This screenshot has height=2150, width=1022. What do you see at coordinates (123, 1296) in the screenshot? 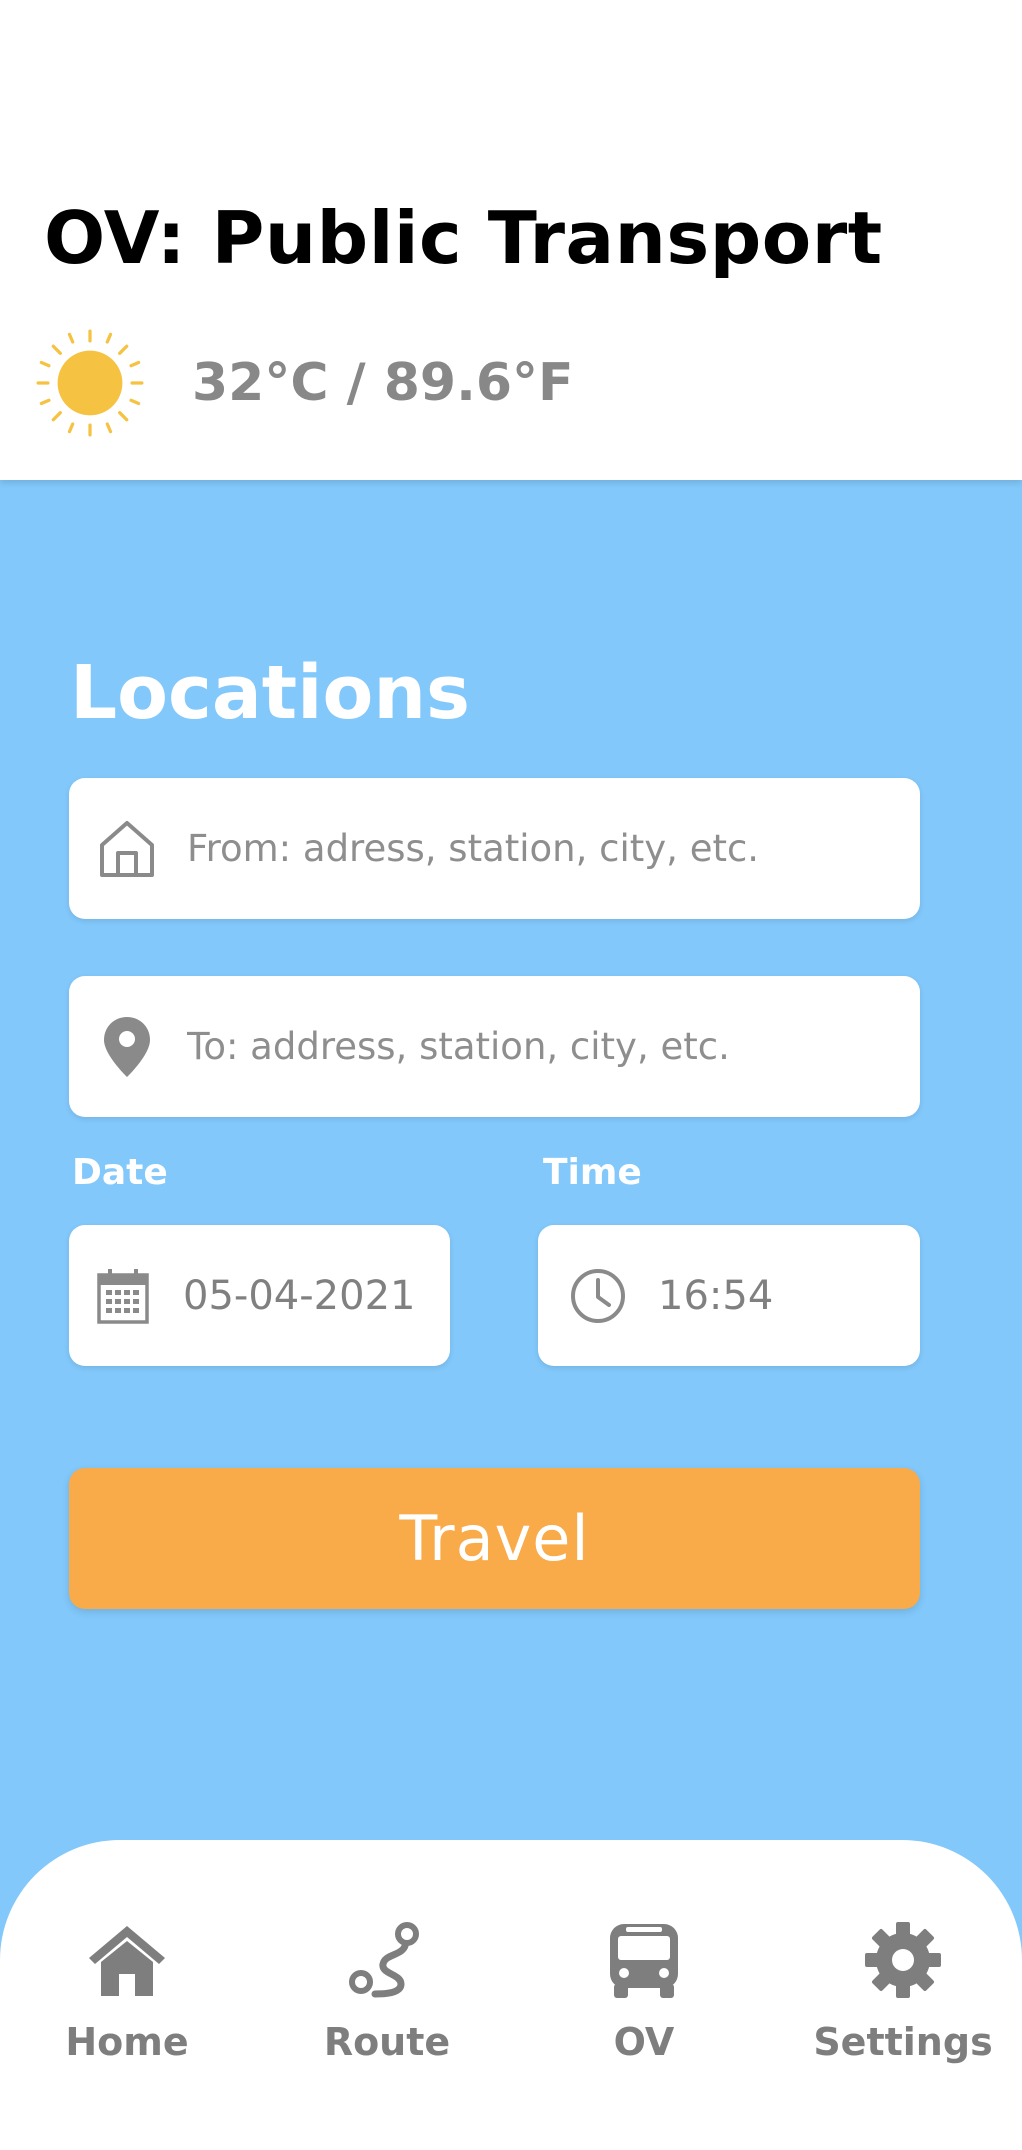
I see `calendar-icon` at bounding box center [123, 1296].